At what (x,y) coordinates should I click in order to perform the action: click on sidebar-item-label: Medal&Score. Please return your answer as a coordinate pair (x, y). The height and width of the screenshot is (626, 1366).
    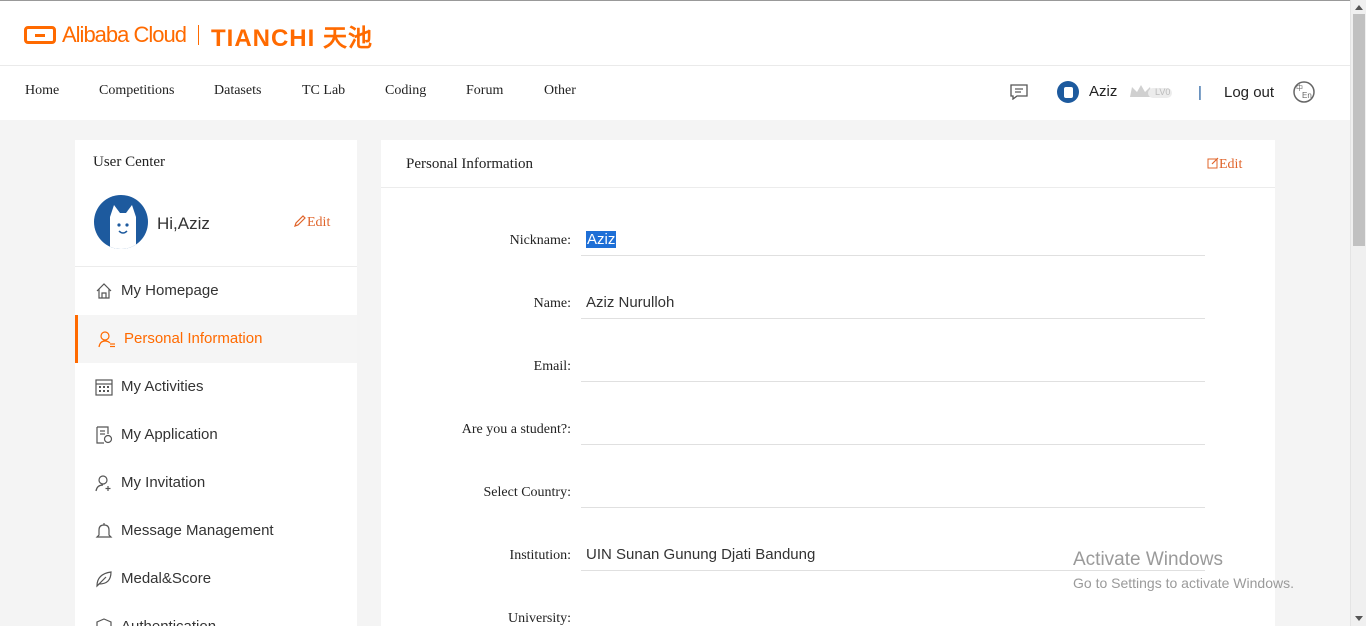
    Looking at the image, I should click on (166, 578).